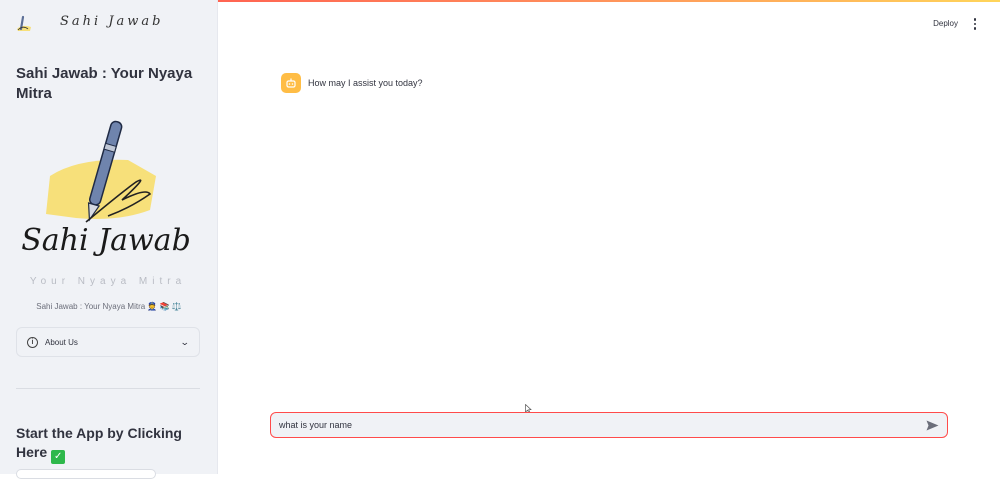 The image size is (1000, 479). What do you see at coordinates (185, 341) in the screenshot?
I see `chevron-down-icon: ⌄` at bounding box center [185, 341].